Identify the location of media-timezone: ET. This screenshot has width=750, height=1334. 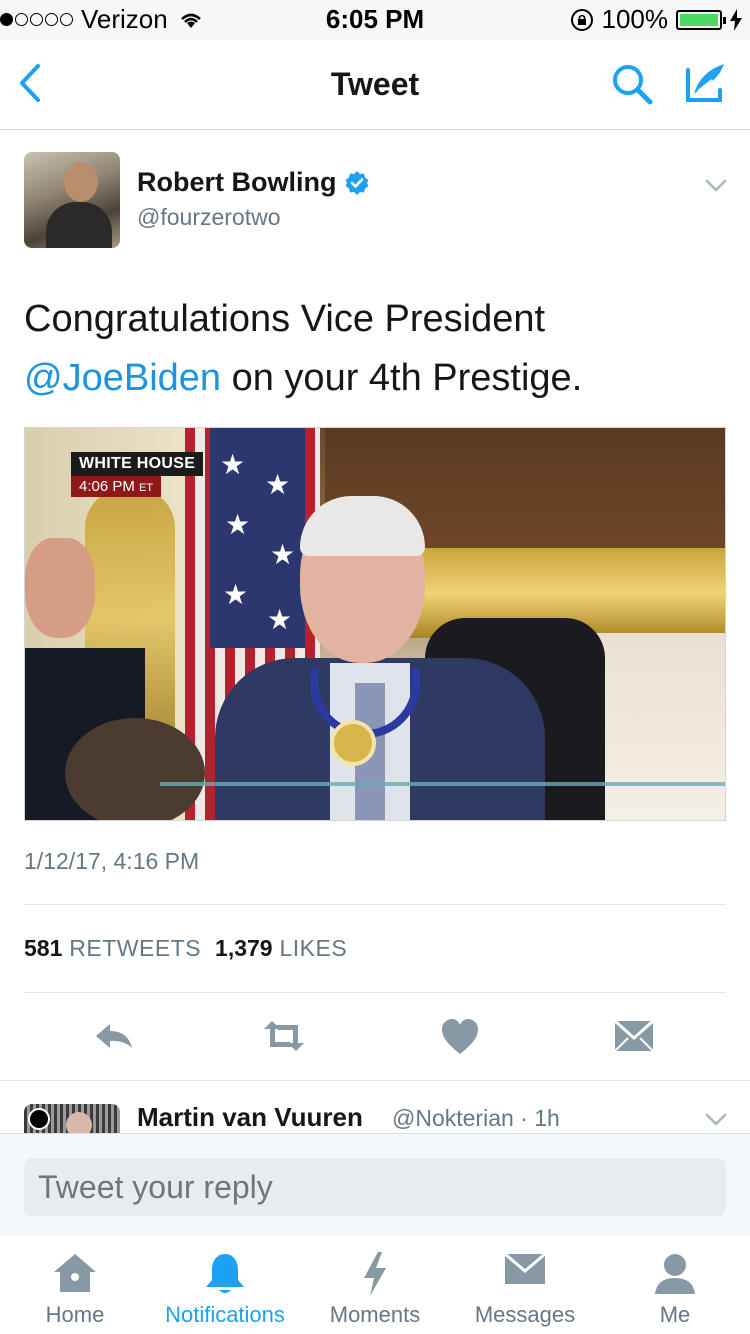
(146, 488).